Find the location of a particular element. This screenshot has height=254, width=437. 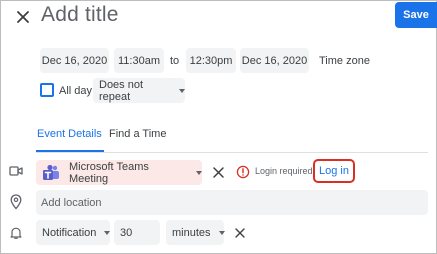

timezone-button: Time zone is located at coordinates (344, 60).